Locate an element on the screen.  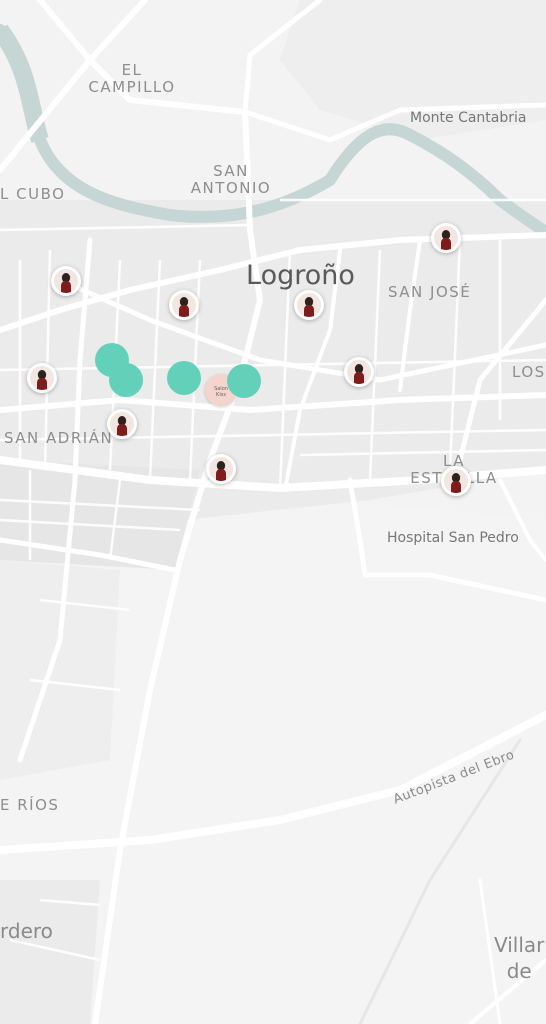
label-villamediana: Villar de is located at coordinates (519, 958).